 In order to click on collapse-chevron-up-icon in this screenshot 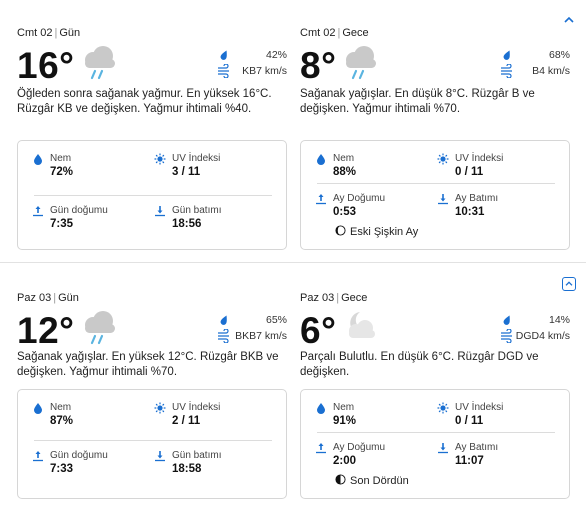, I will do `click(569, 20)`.